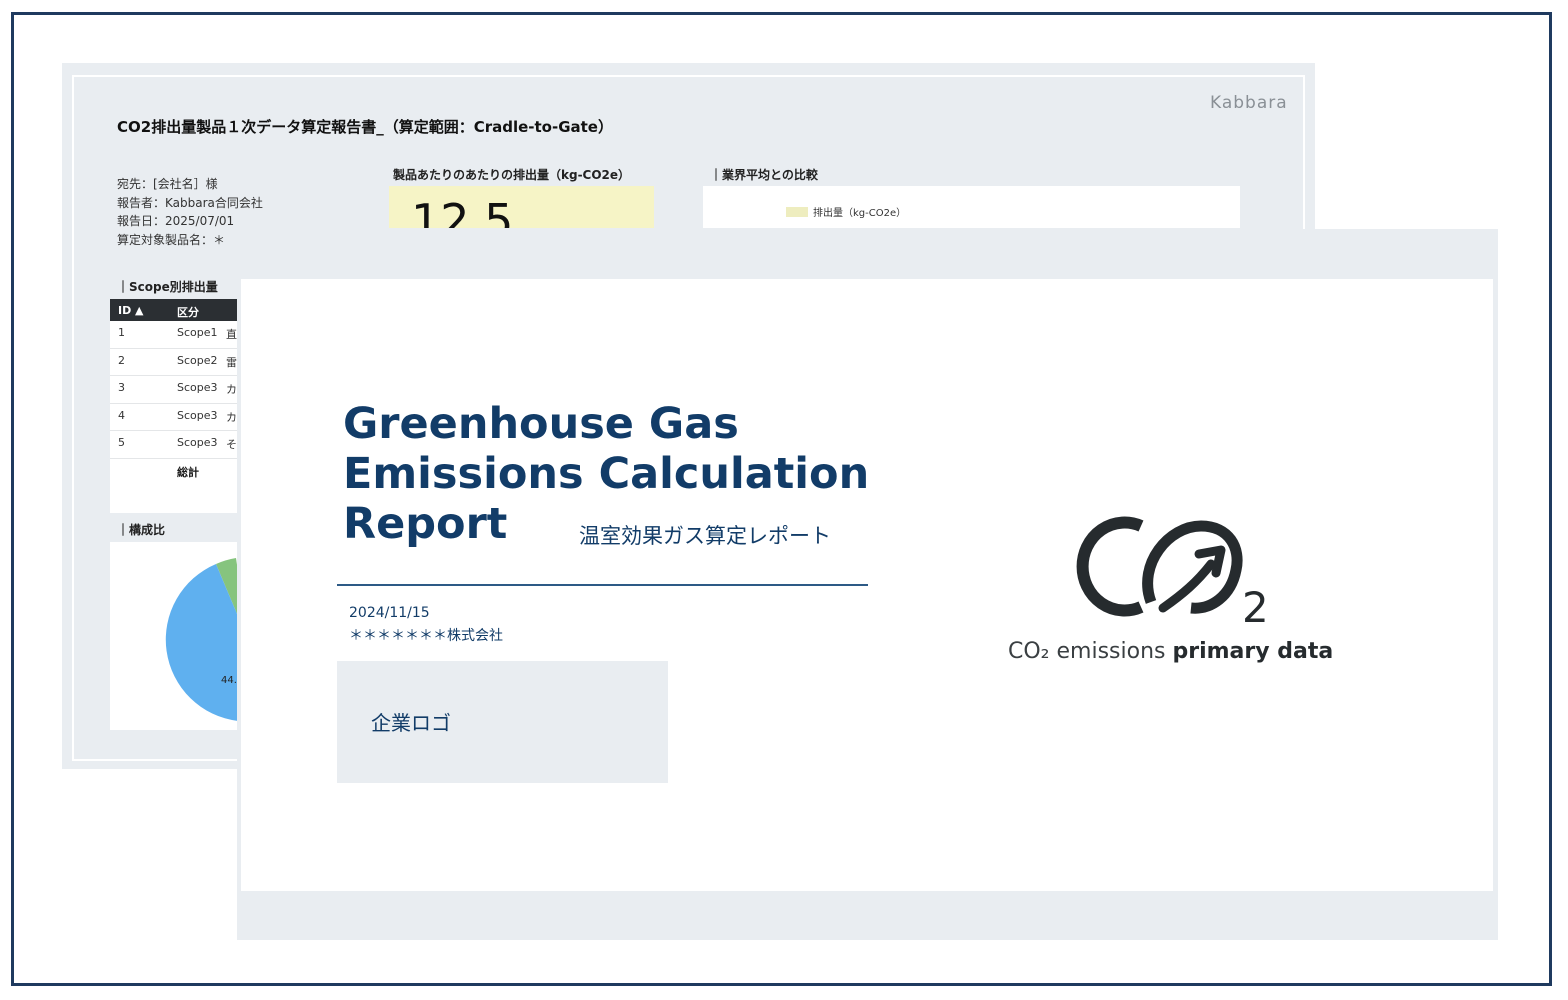 The width and height of the screenshot is (1568, 1000). What do you see at coordinates (121, 360) in the screenshot?
I see `cell-id: 2` at bounding box center [121, 360].